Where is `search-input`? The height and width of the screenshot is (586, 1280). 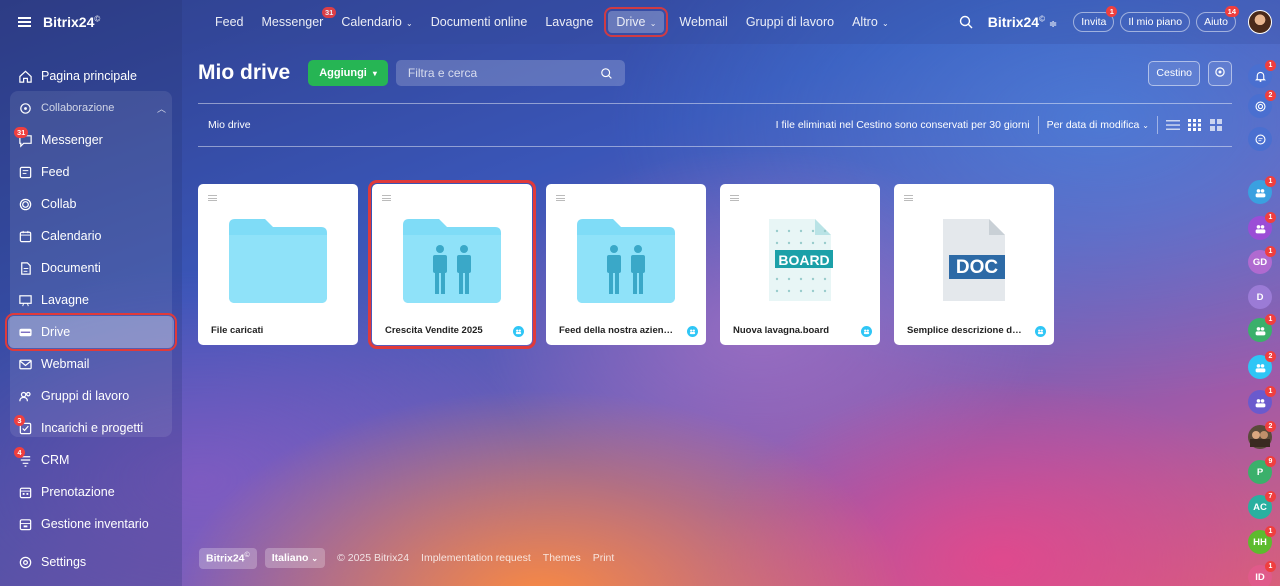
search-input is located at coordinates (497, 73).